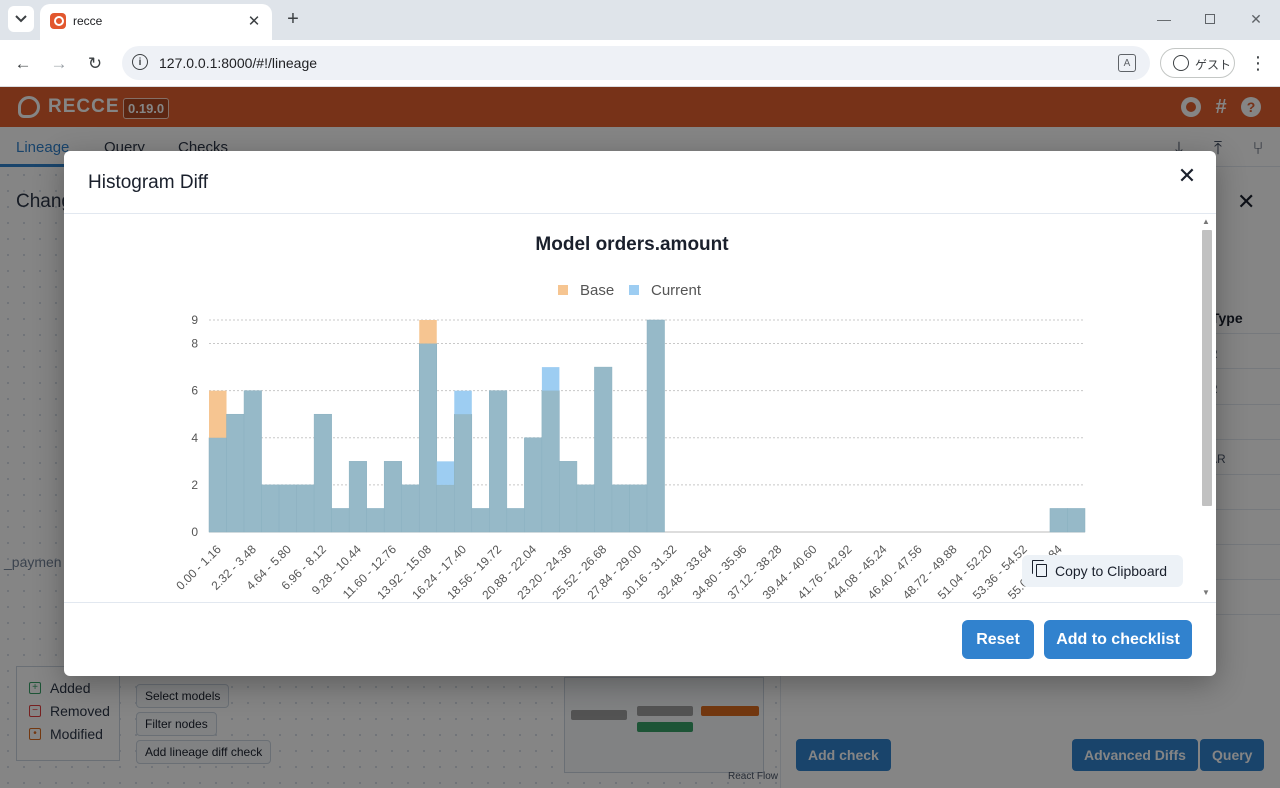 This screenshot has height=788, width=1280. What do you see at coordinates (254, 21) in the screenshot?
I see `close-tab-icon: ✕` at bounding box center [254, 21].